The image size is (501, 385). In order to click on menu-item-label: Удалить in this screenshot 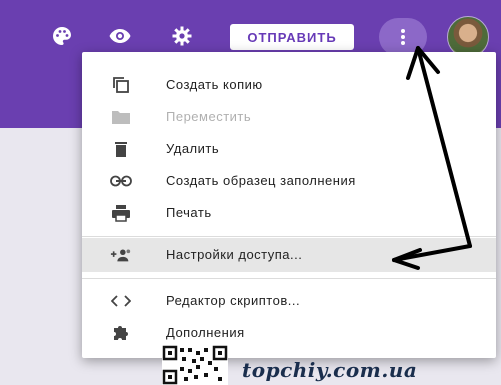, I will do `click(193, 148)`.